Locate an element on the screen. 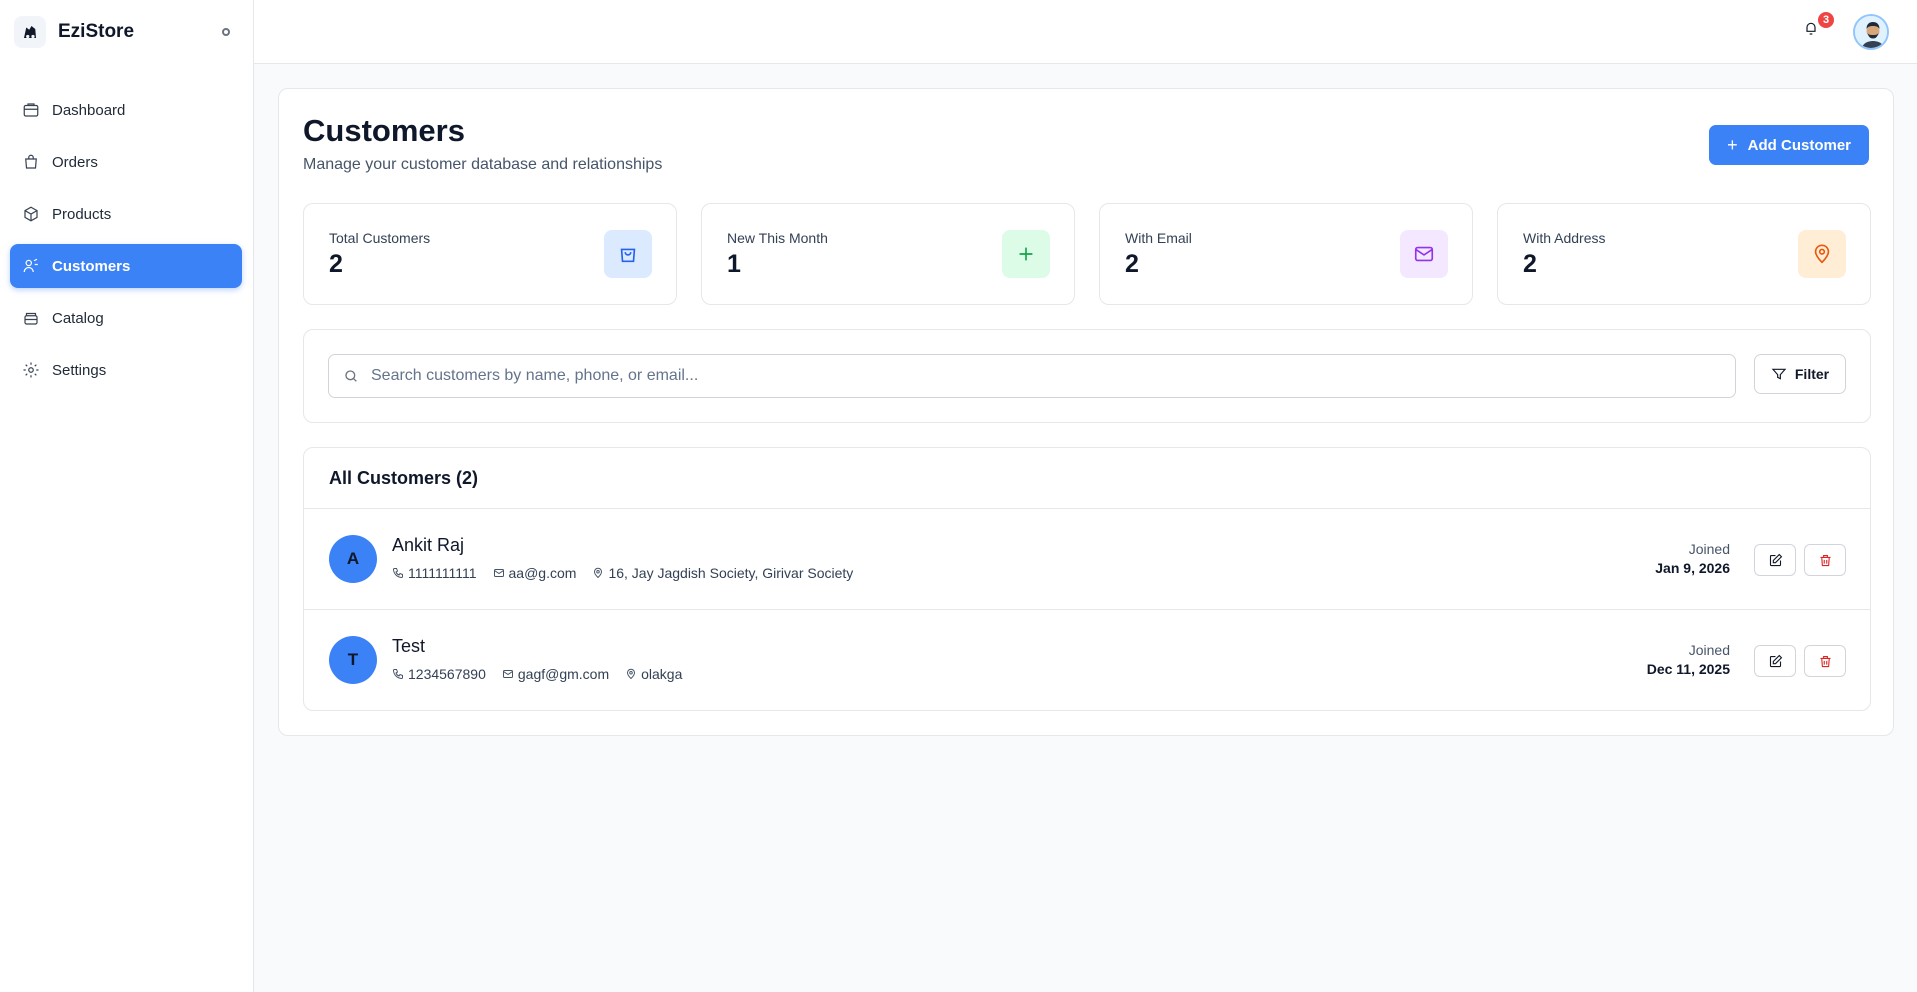 The image size is (1917, 992). sidebar-item-label: Settings is located at coordinates (79, 370).